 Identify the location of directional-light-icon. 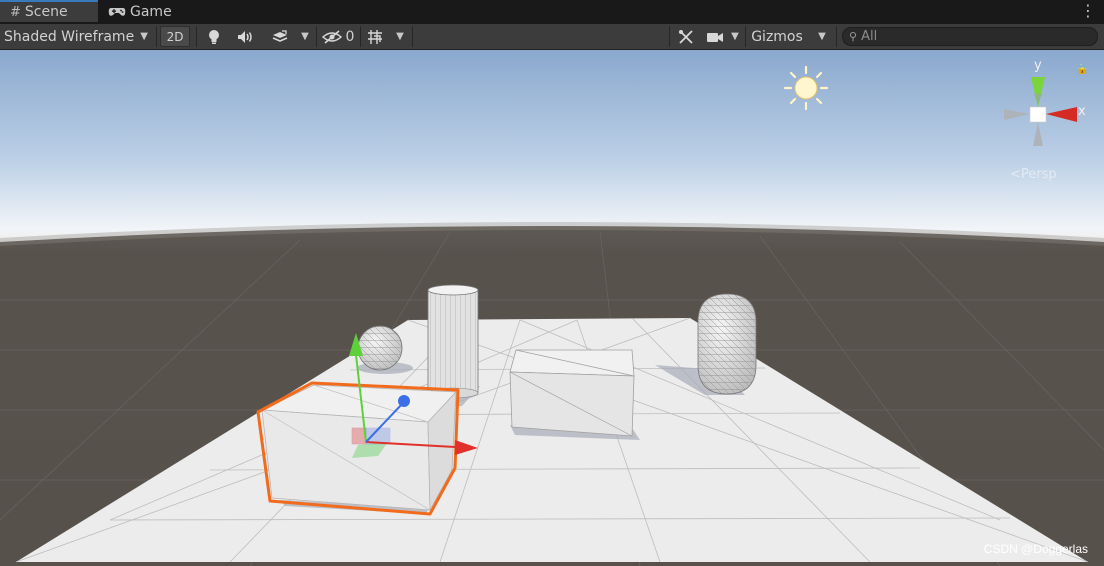
(806, 88).